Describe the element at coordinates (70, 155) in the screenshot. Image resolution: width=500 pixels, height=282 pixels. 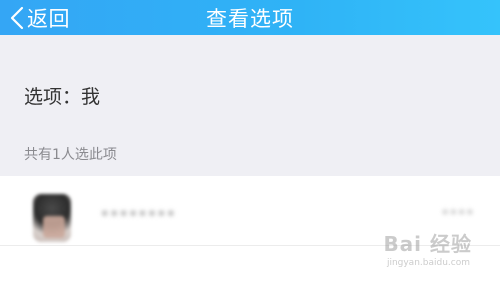
I see `voters-count-label: 共有1人选此项` at that location.